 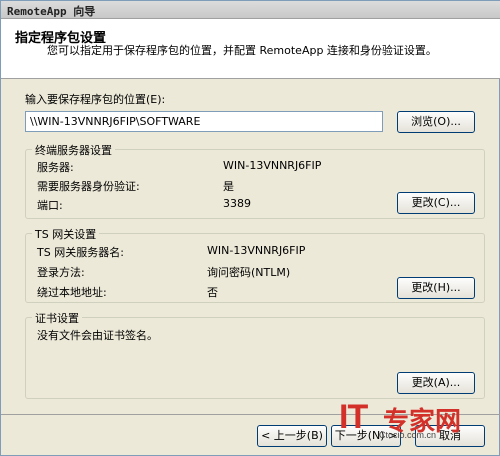 I want to click on certificate-group-title: 证书设置, so click(x=57, y=318).